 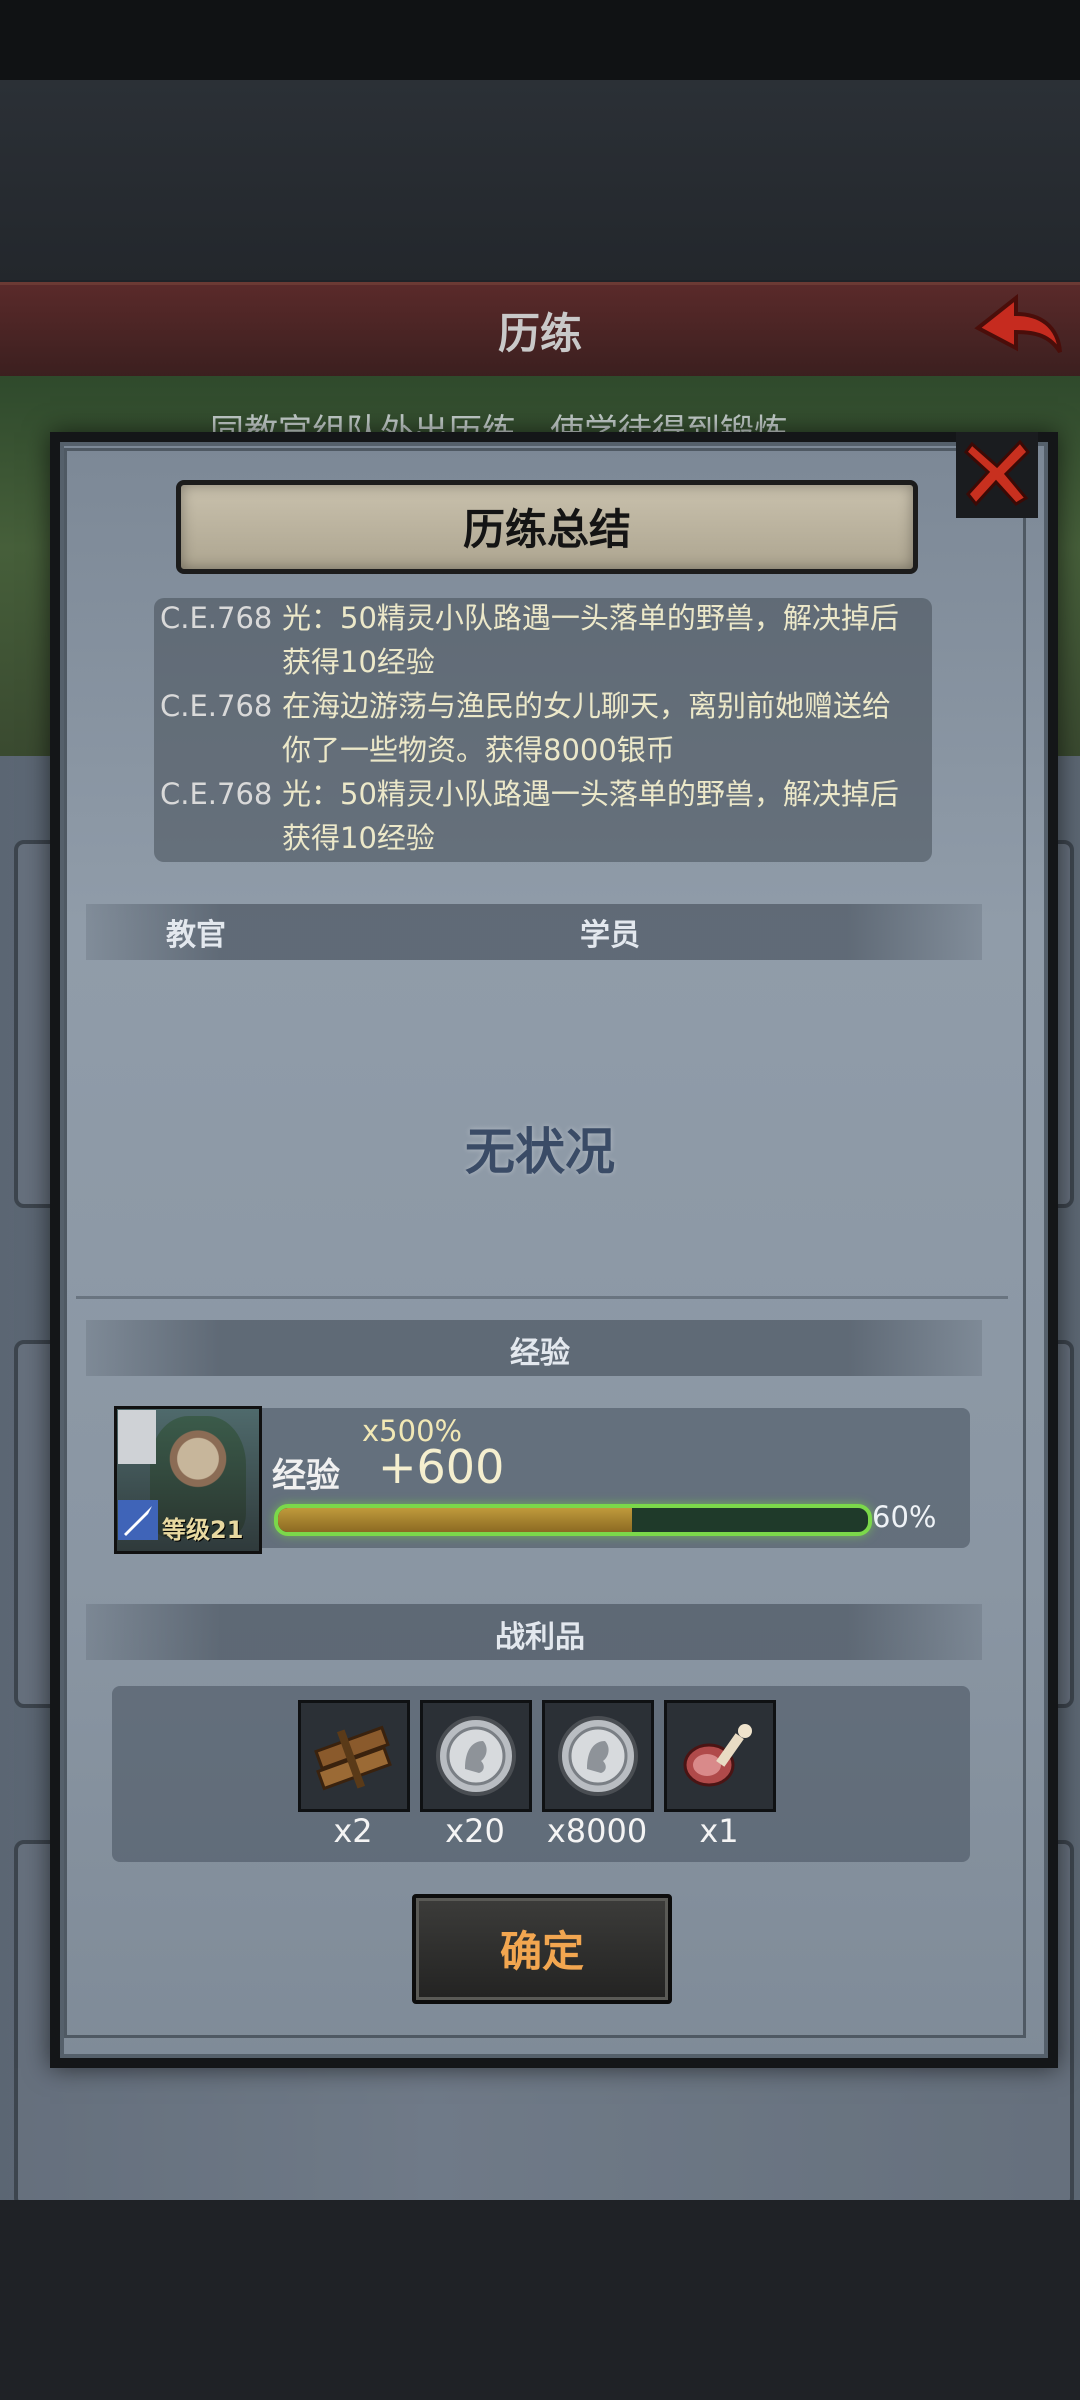 I want to click on sword-icon, so click(x=138, y=1520).